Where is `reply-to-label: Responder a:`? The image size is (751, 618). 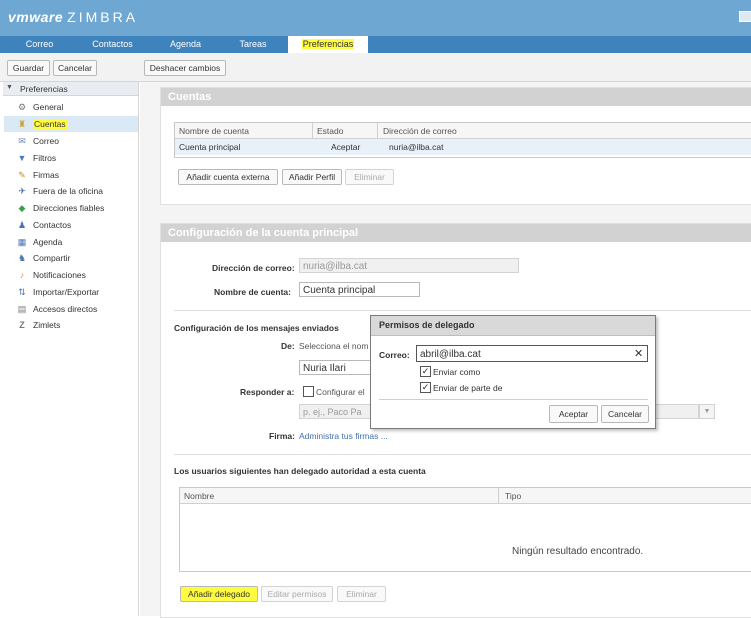 reply-to-label: Responder a: is located at coordinates (267, 392).